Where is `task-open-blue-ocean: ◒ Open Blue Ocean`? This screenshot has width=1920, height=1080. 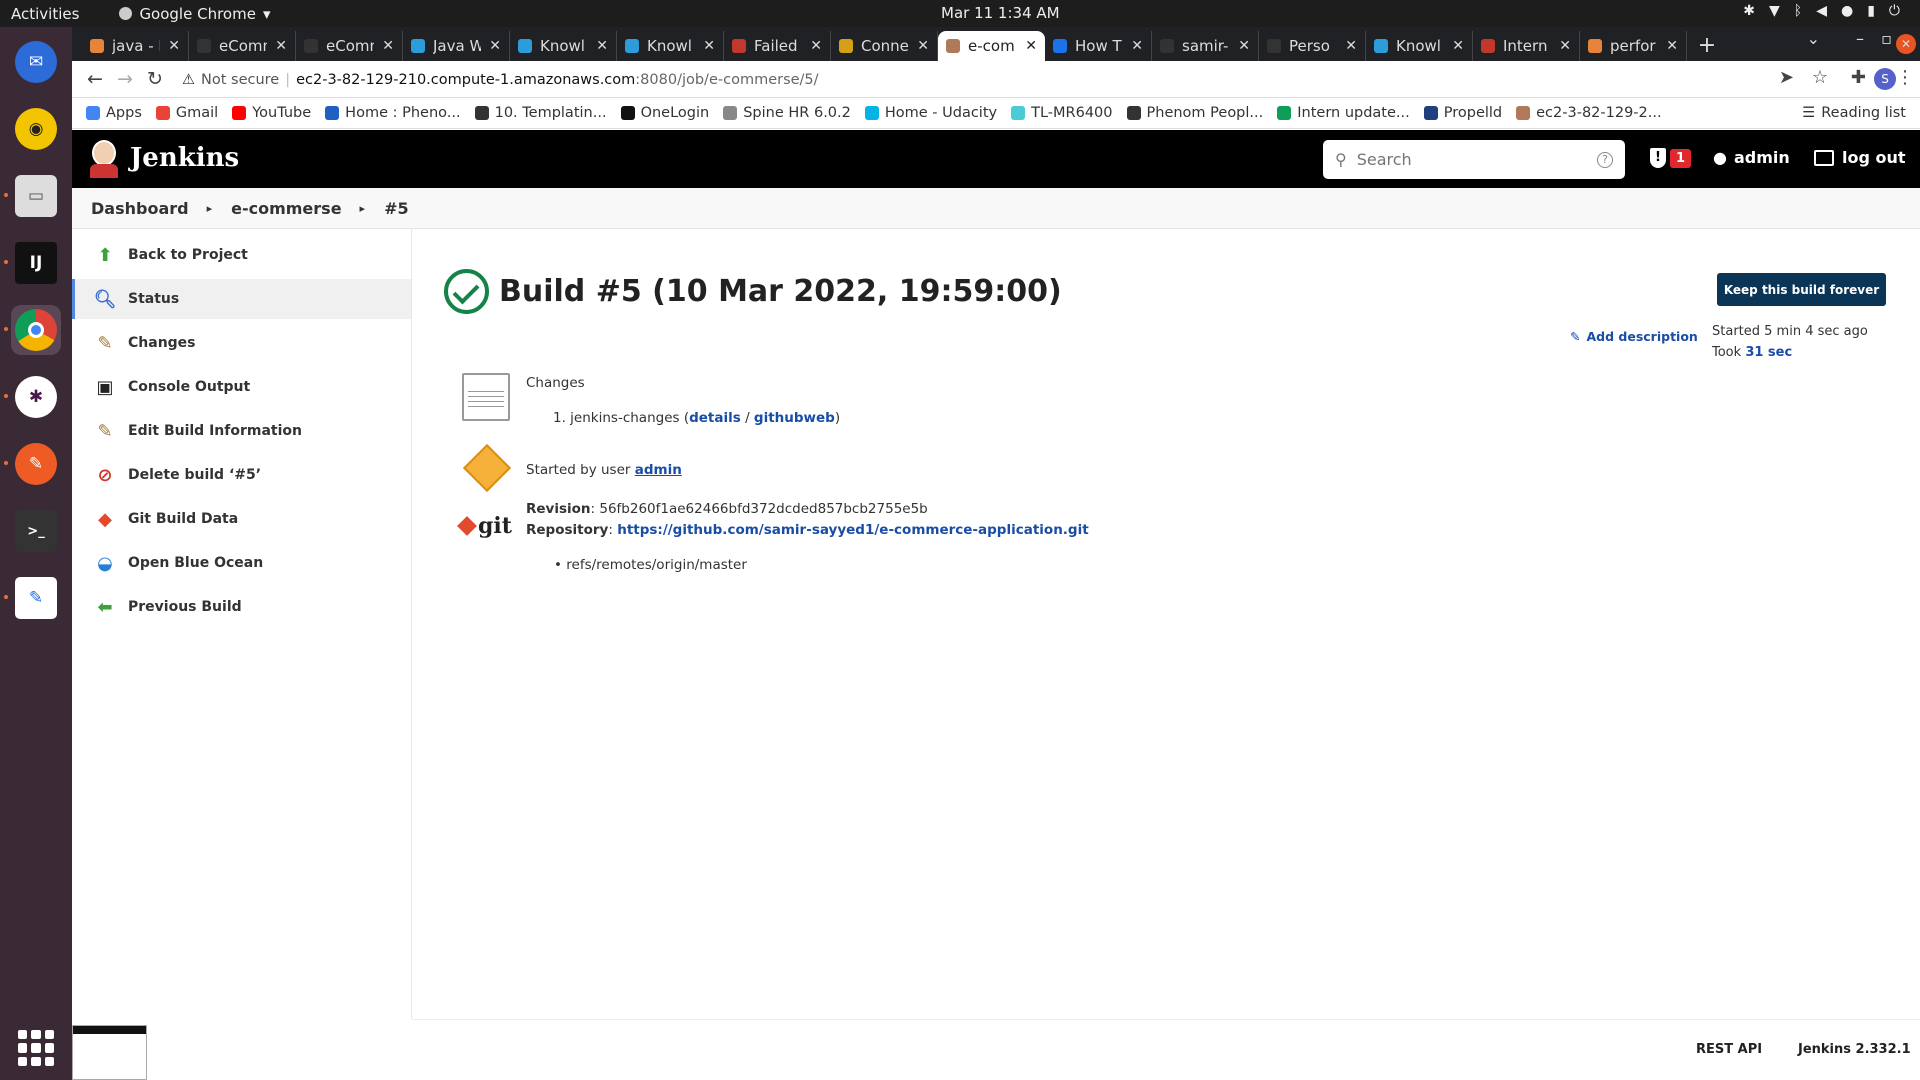
task-open-blue-ocean: ◒ Open Blue Ocean is located at coordinates (241, 563).